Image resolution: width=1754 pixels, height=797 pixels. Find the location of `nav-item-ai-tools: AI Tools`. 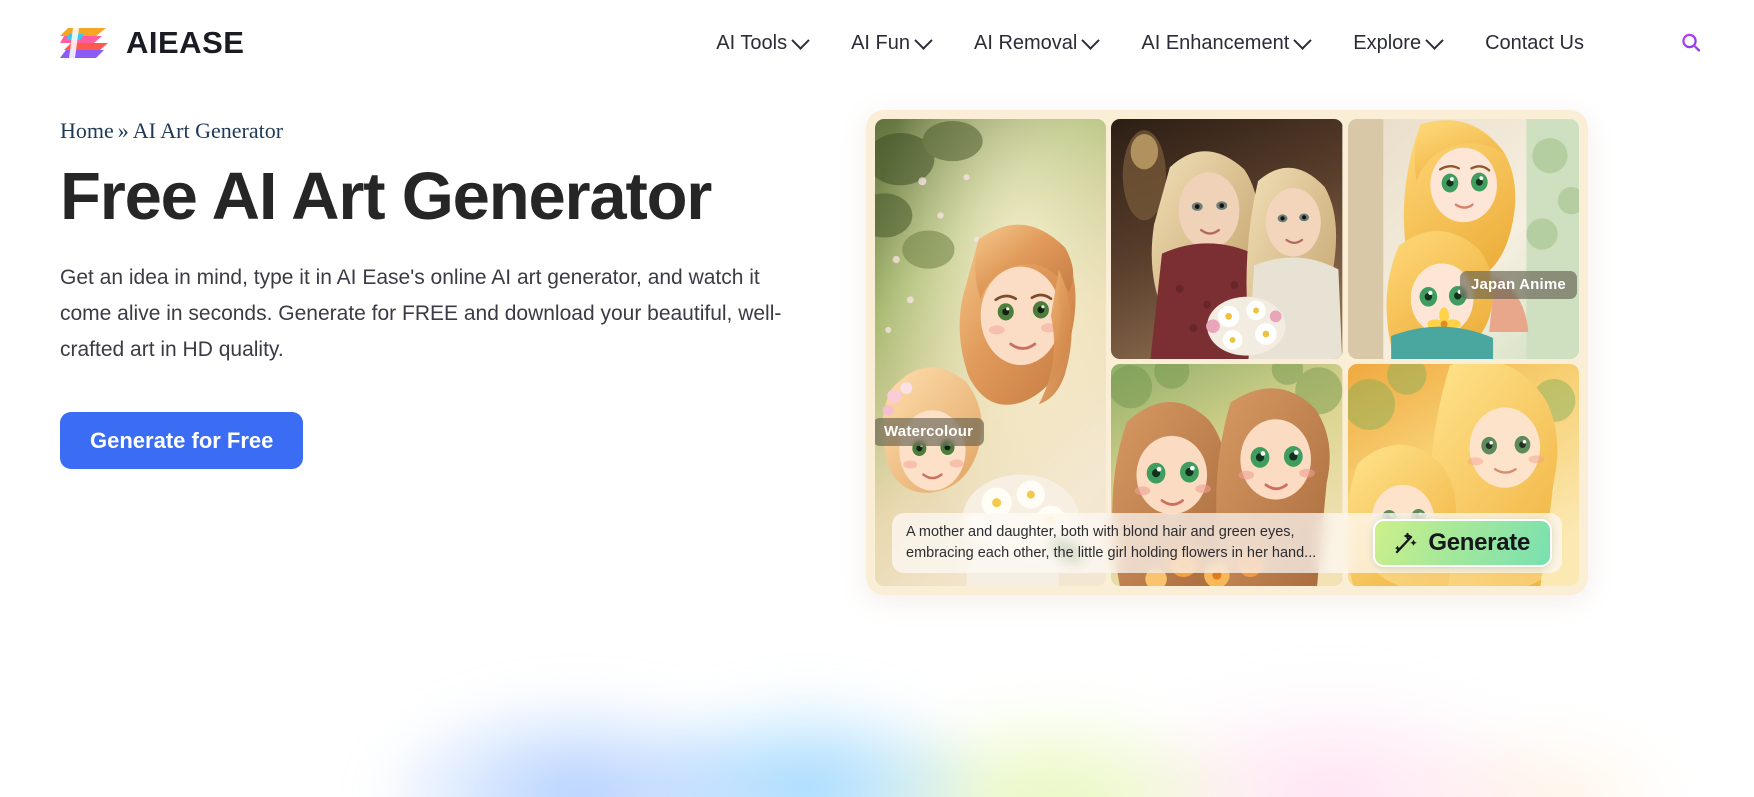

nav-item-ai-tools: AI Tools is located at coordinates (763, 42).